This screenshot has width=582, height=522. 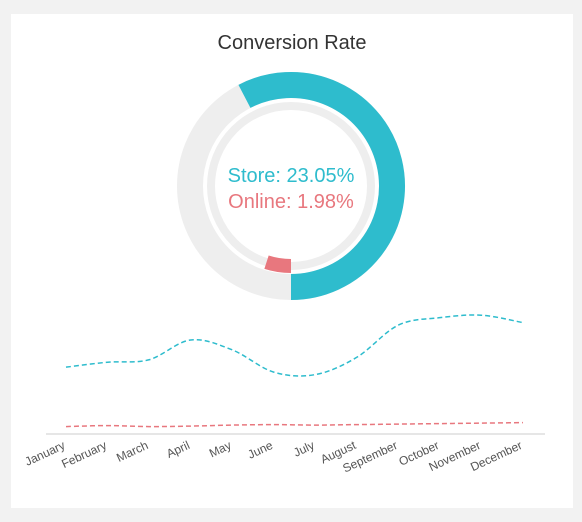 What do you see at coordinates (303, 449) in the screenshot?
I see `x-tick-label: July` at bounding box center [303, 449].